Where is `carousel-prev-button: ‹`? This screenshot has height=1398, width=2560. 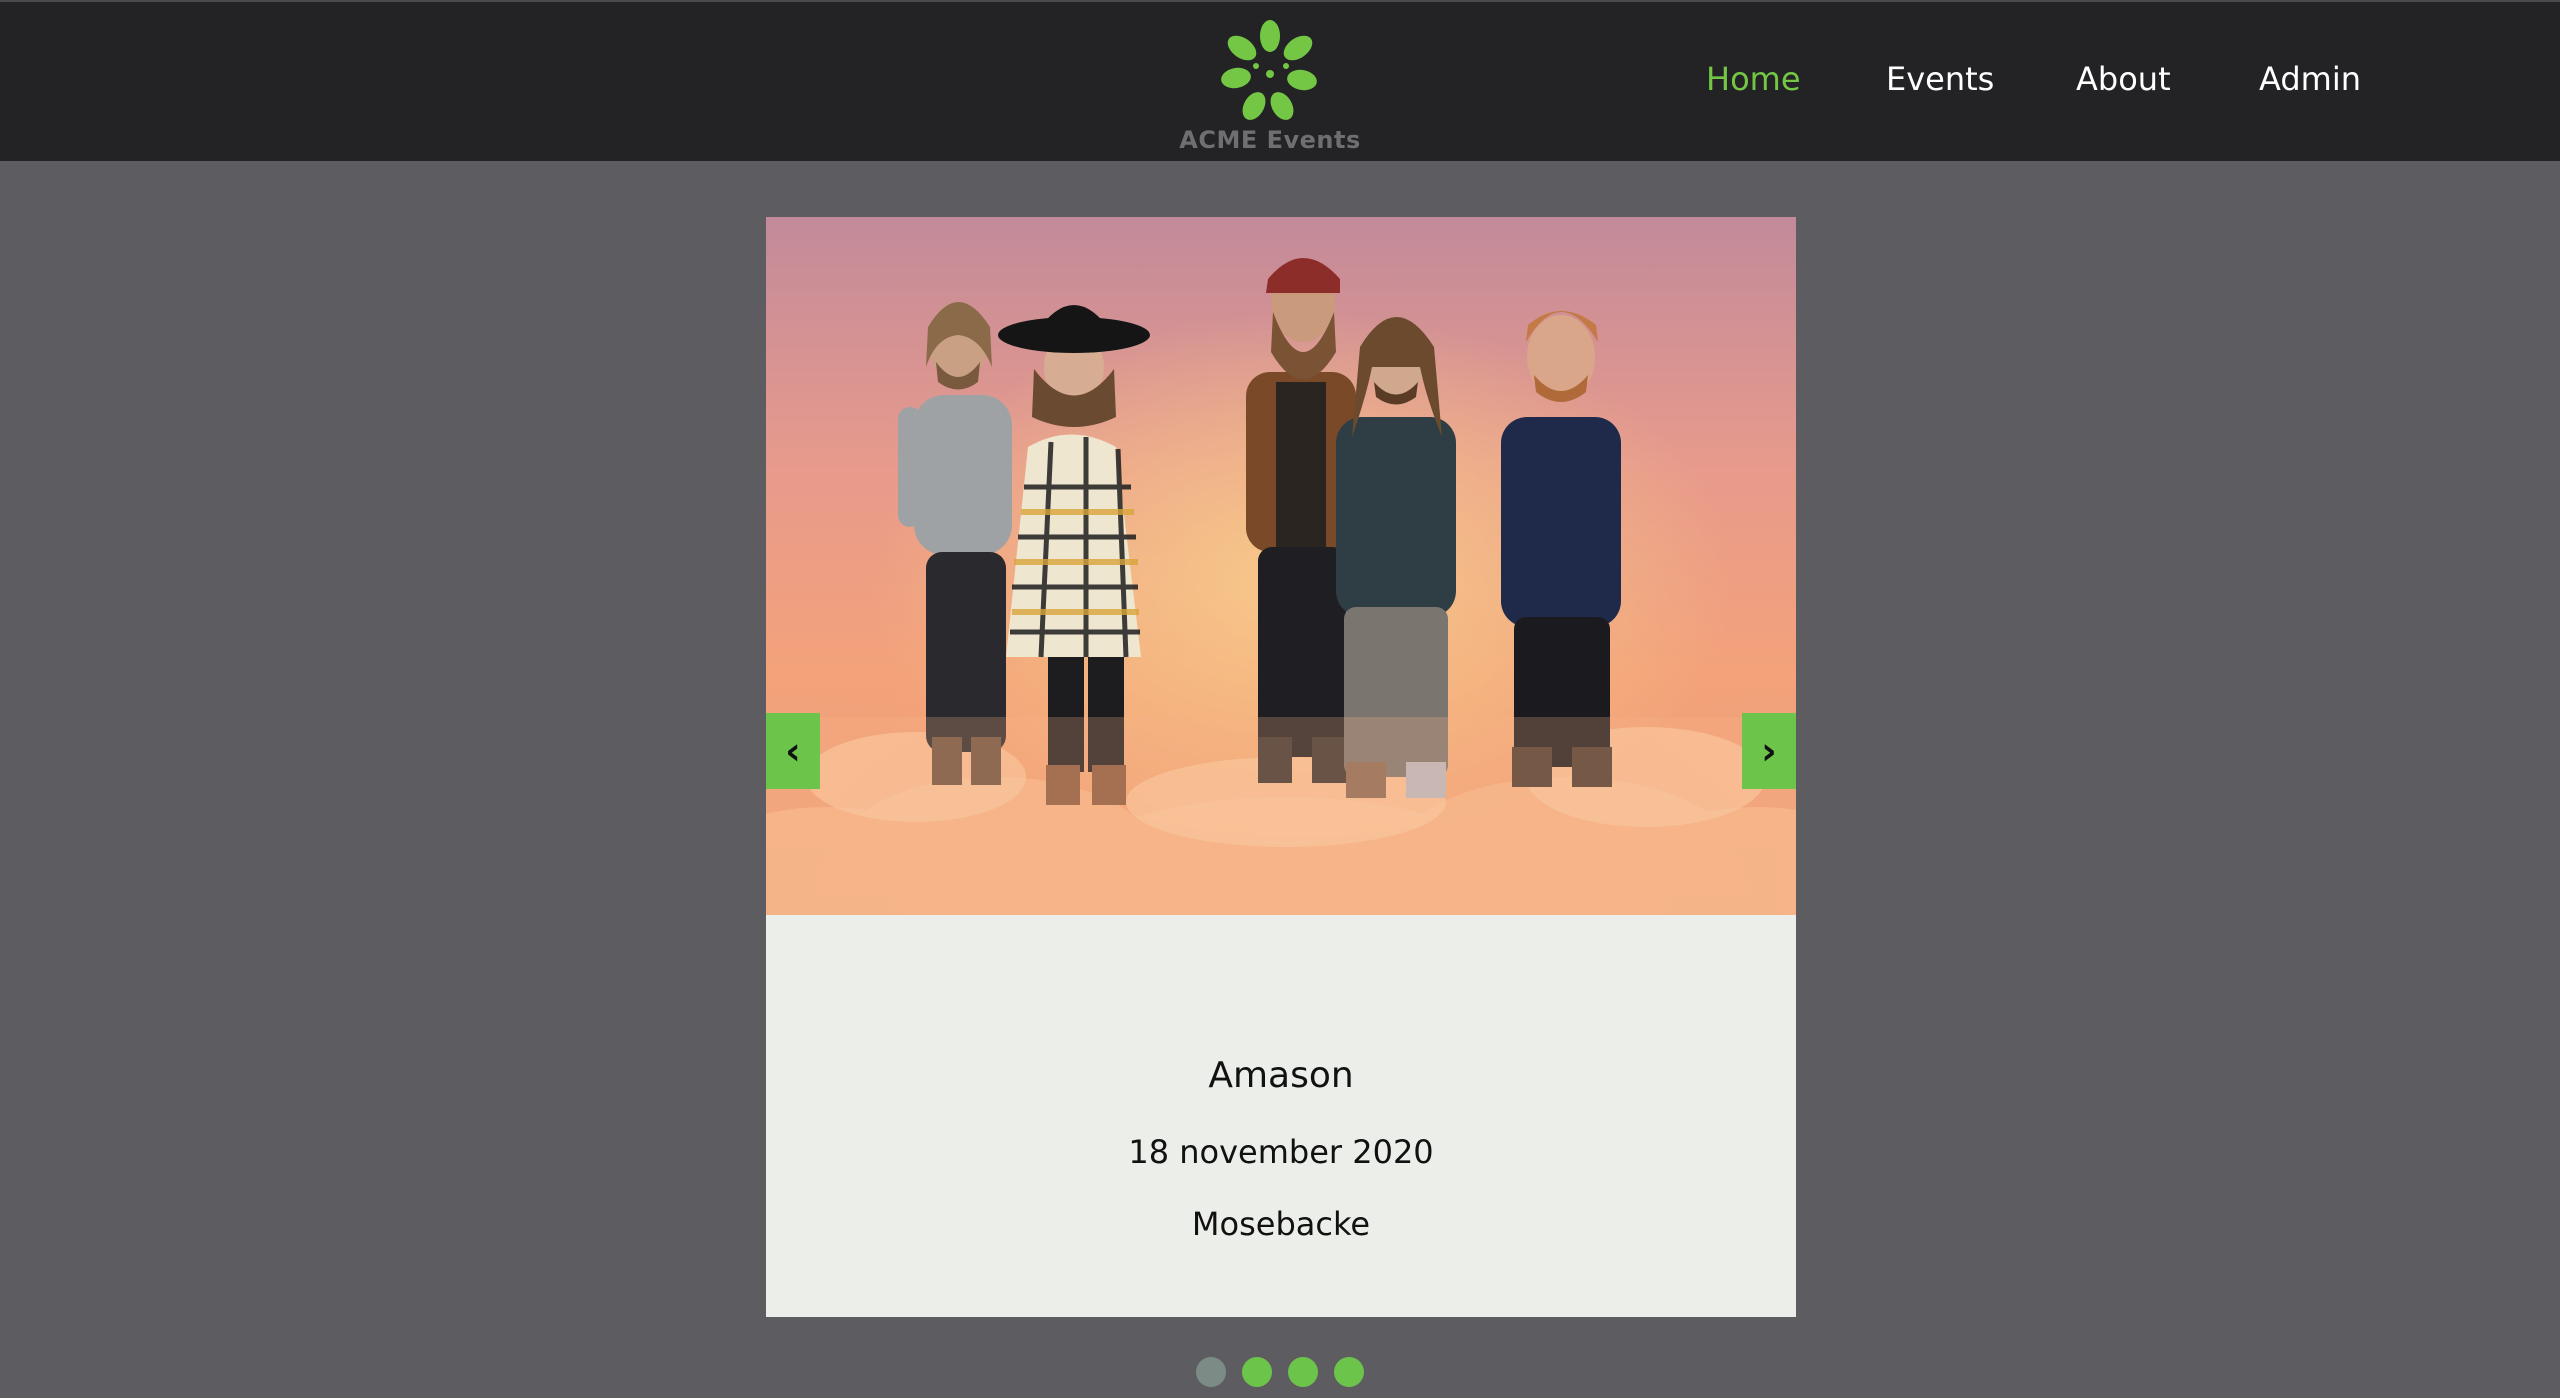
carousel-prev-button: ‹ is located at coordinates (793, 751).